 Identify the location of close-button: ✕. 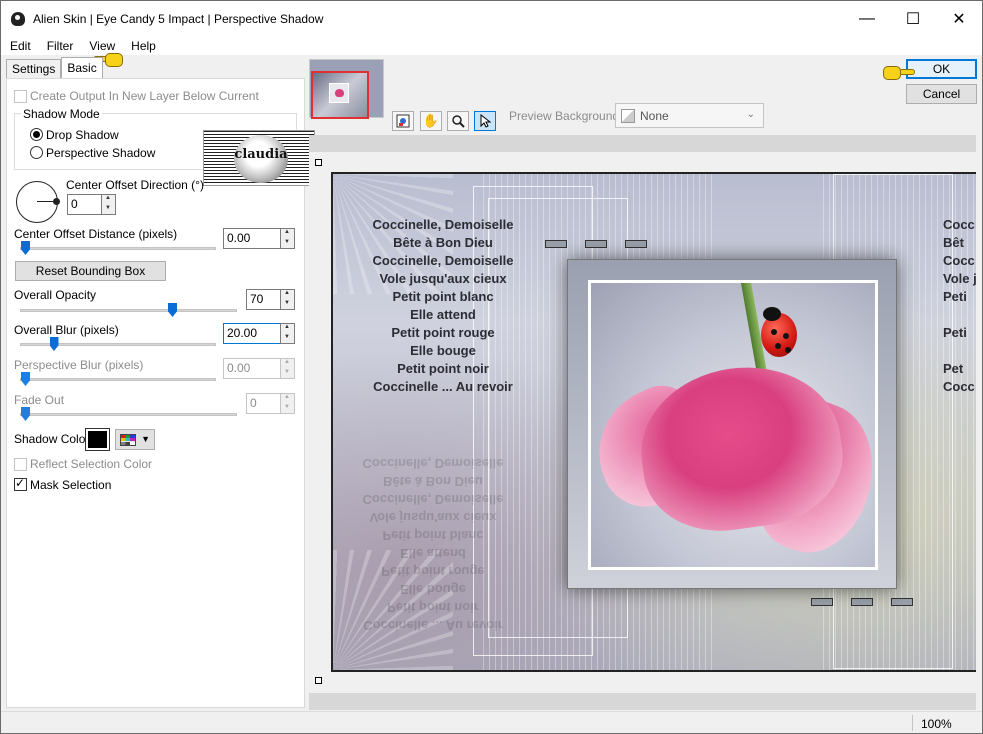
(959, 19).